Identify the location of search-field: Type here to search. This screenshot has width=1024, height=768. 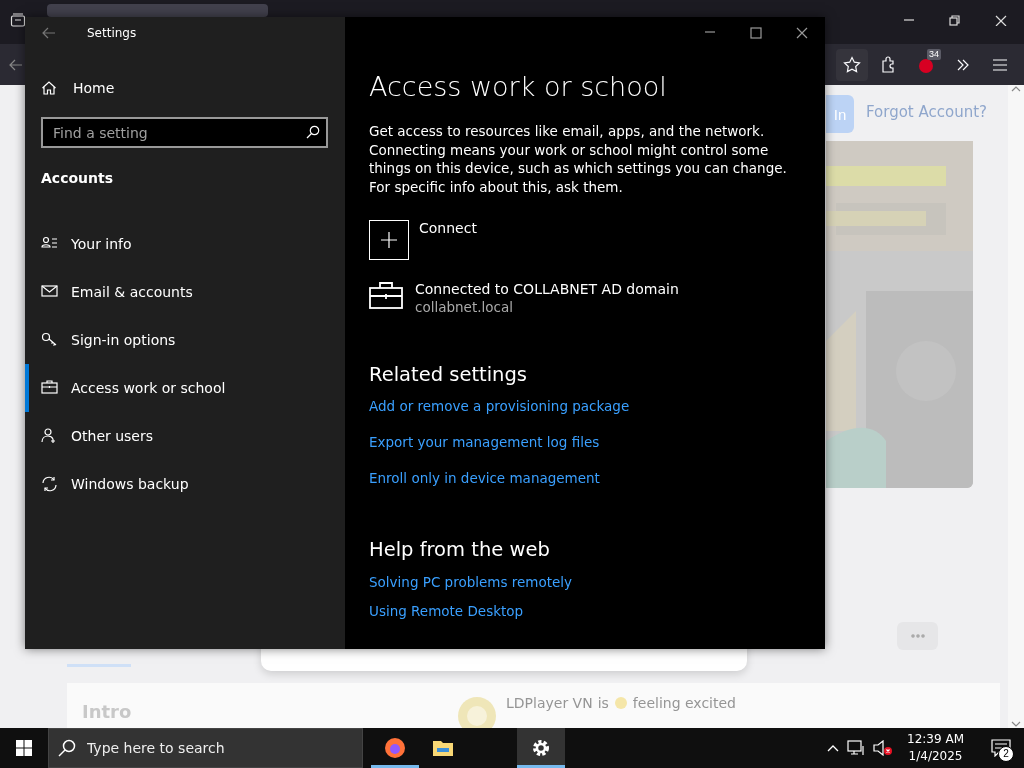
(205, 748).